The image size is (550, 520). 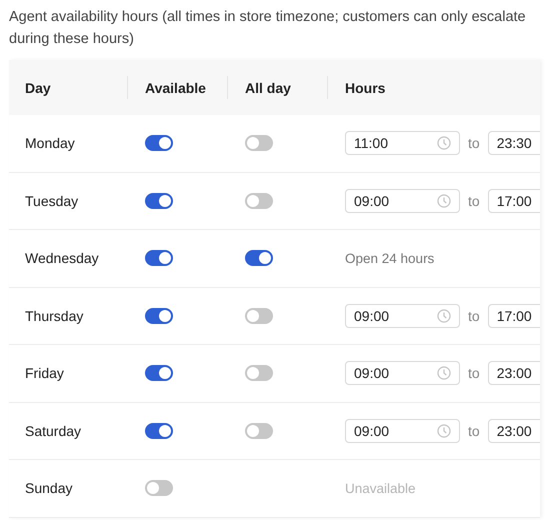 I want to click on day-label: Tuesday, so click(x=51, y=200).